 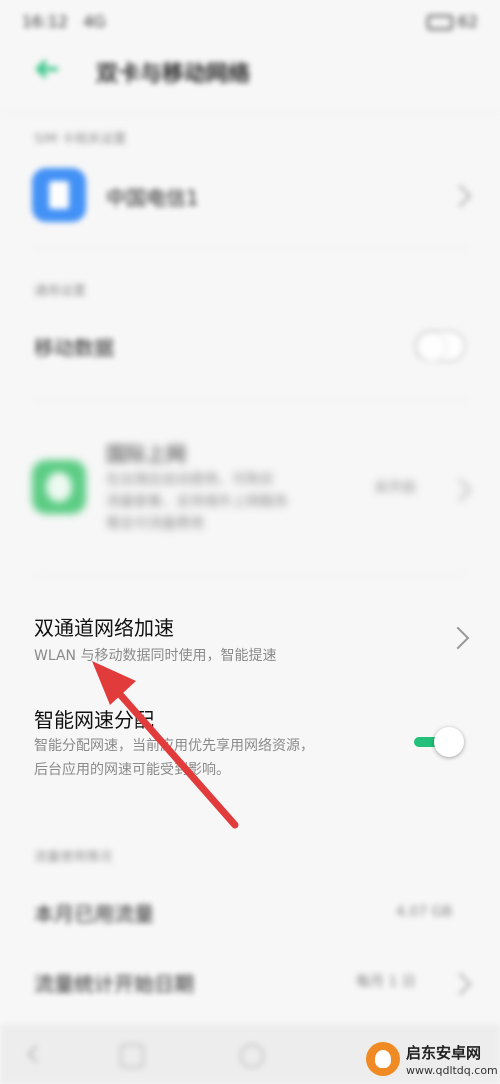 What do you see at coordinates (60, 291) in the screenshot?
I see `section-label-general: 通用设置` at bounding box center [60, 291].